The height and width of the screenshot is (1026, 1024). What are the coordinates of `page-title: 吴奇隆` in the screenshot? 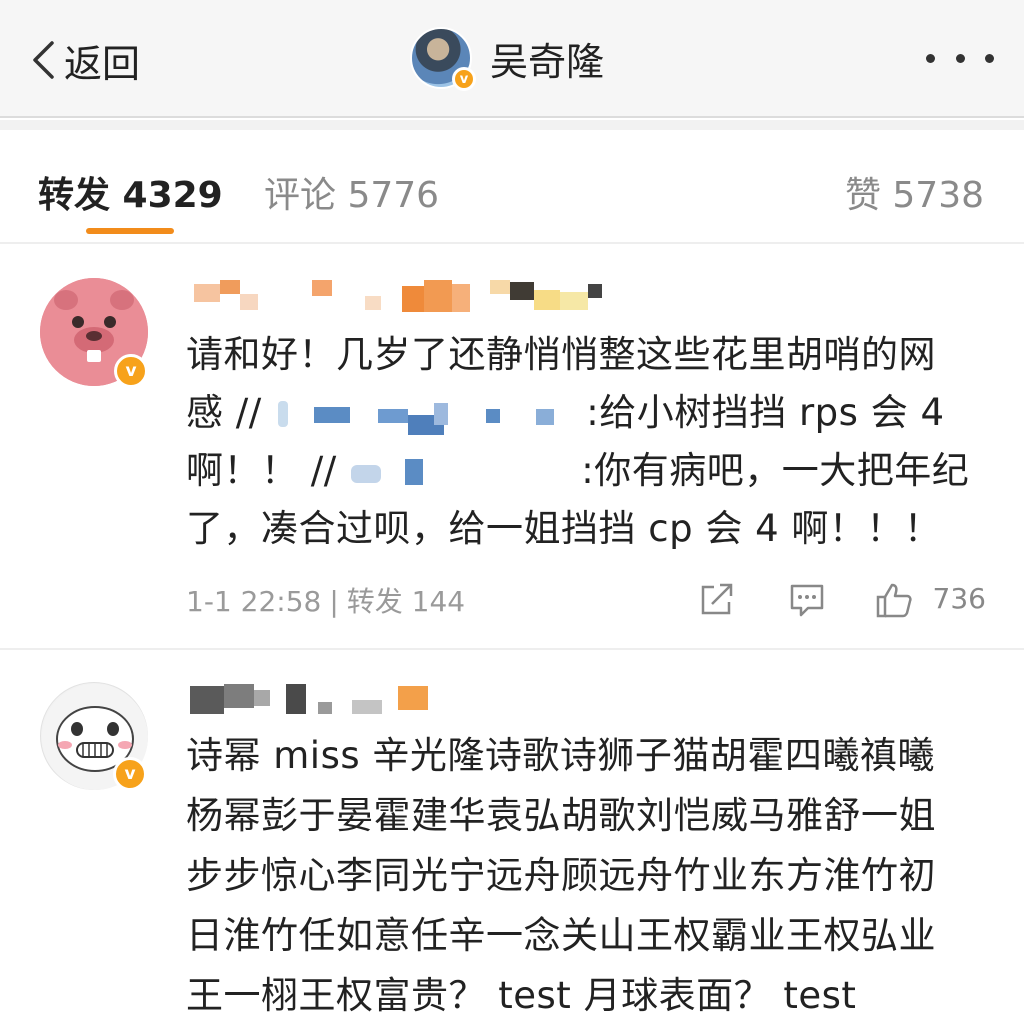 It's located at (547, 61).